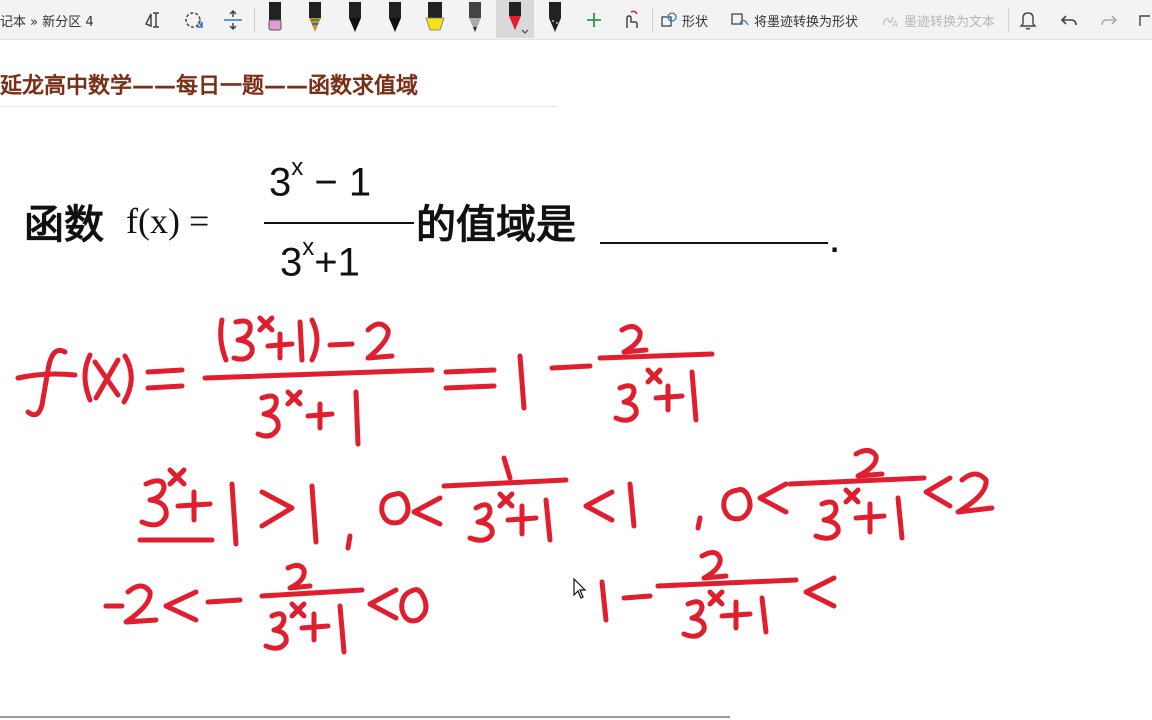 The width and height of the screenshot is (1152, 720). Describe the element at coordinates (580, 588) in the screenshot. I see `mouse-cursor-icon` at that location.